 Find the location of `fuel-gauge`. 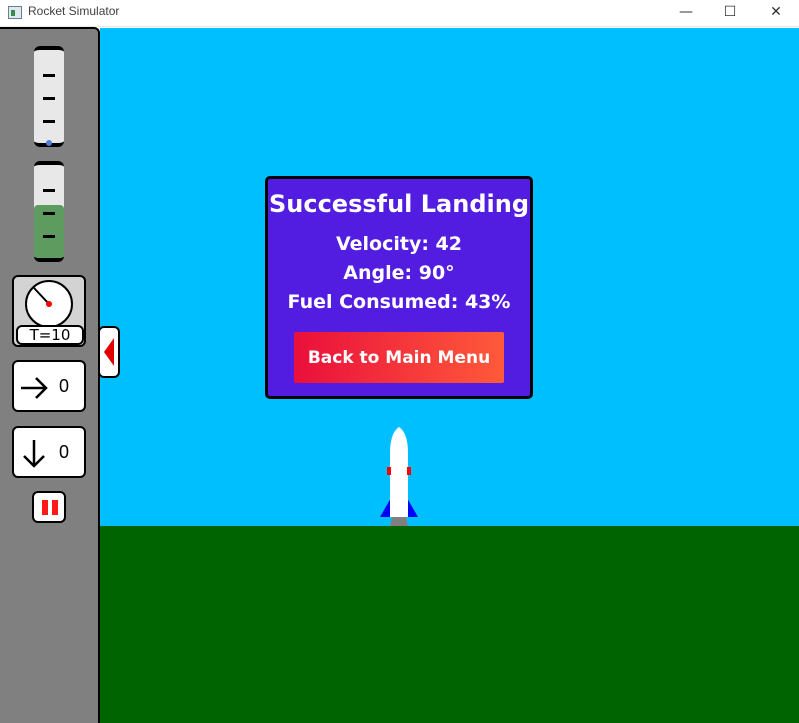

fuel-gauge is located at coordinates (49, 211).